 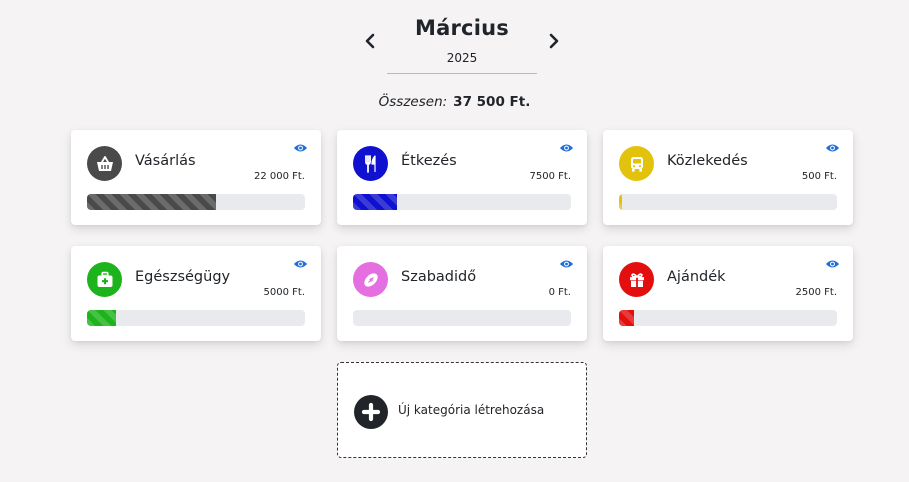 What do you see at coordinates (413, 102) in the screenshot?
I see `total-label: Összesen:` at bounding box center [413, 102].